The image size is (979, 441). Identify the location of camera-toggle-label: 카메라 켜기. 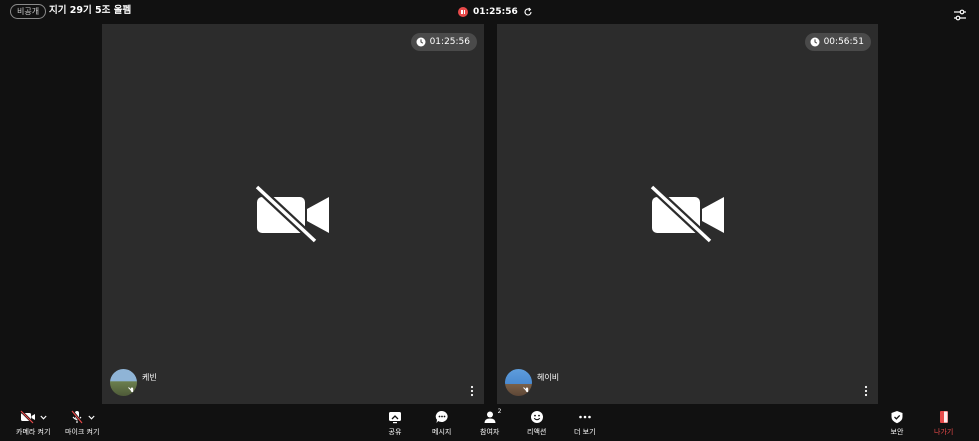
(33, 432).